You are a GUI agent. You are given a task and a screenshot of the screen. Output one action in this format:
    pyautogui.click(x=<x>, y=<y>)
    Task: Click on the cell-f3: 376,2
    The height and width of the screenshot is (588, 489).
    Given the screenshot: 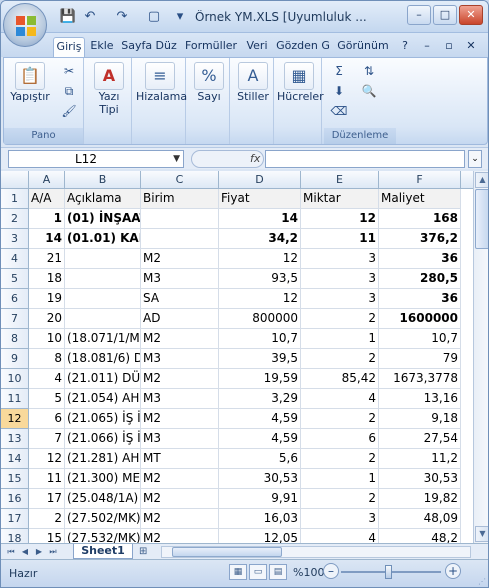 What is the action you would take?
    pyautogui.click(x=420, y=239)
    